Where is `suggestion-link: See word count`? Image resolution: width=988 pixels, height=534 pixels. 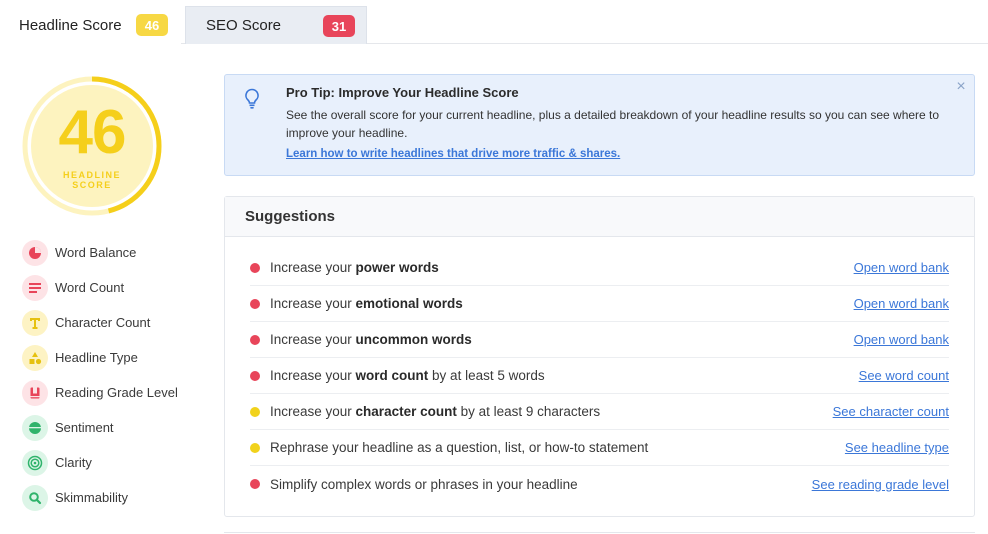
suggestion-link: See word count is located at coordinates (904, 375).